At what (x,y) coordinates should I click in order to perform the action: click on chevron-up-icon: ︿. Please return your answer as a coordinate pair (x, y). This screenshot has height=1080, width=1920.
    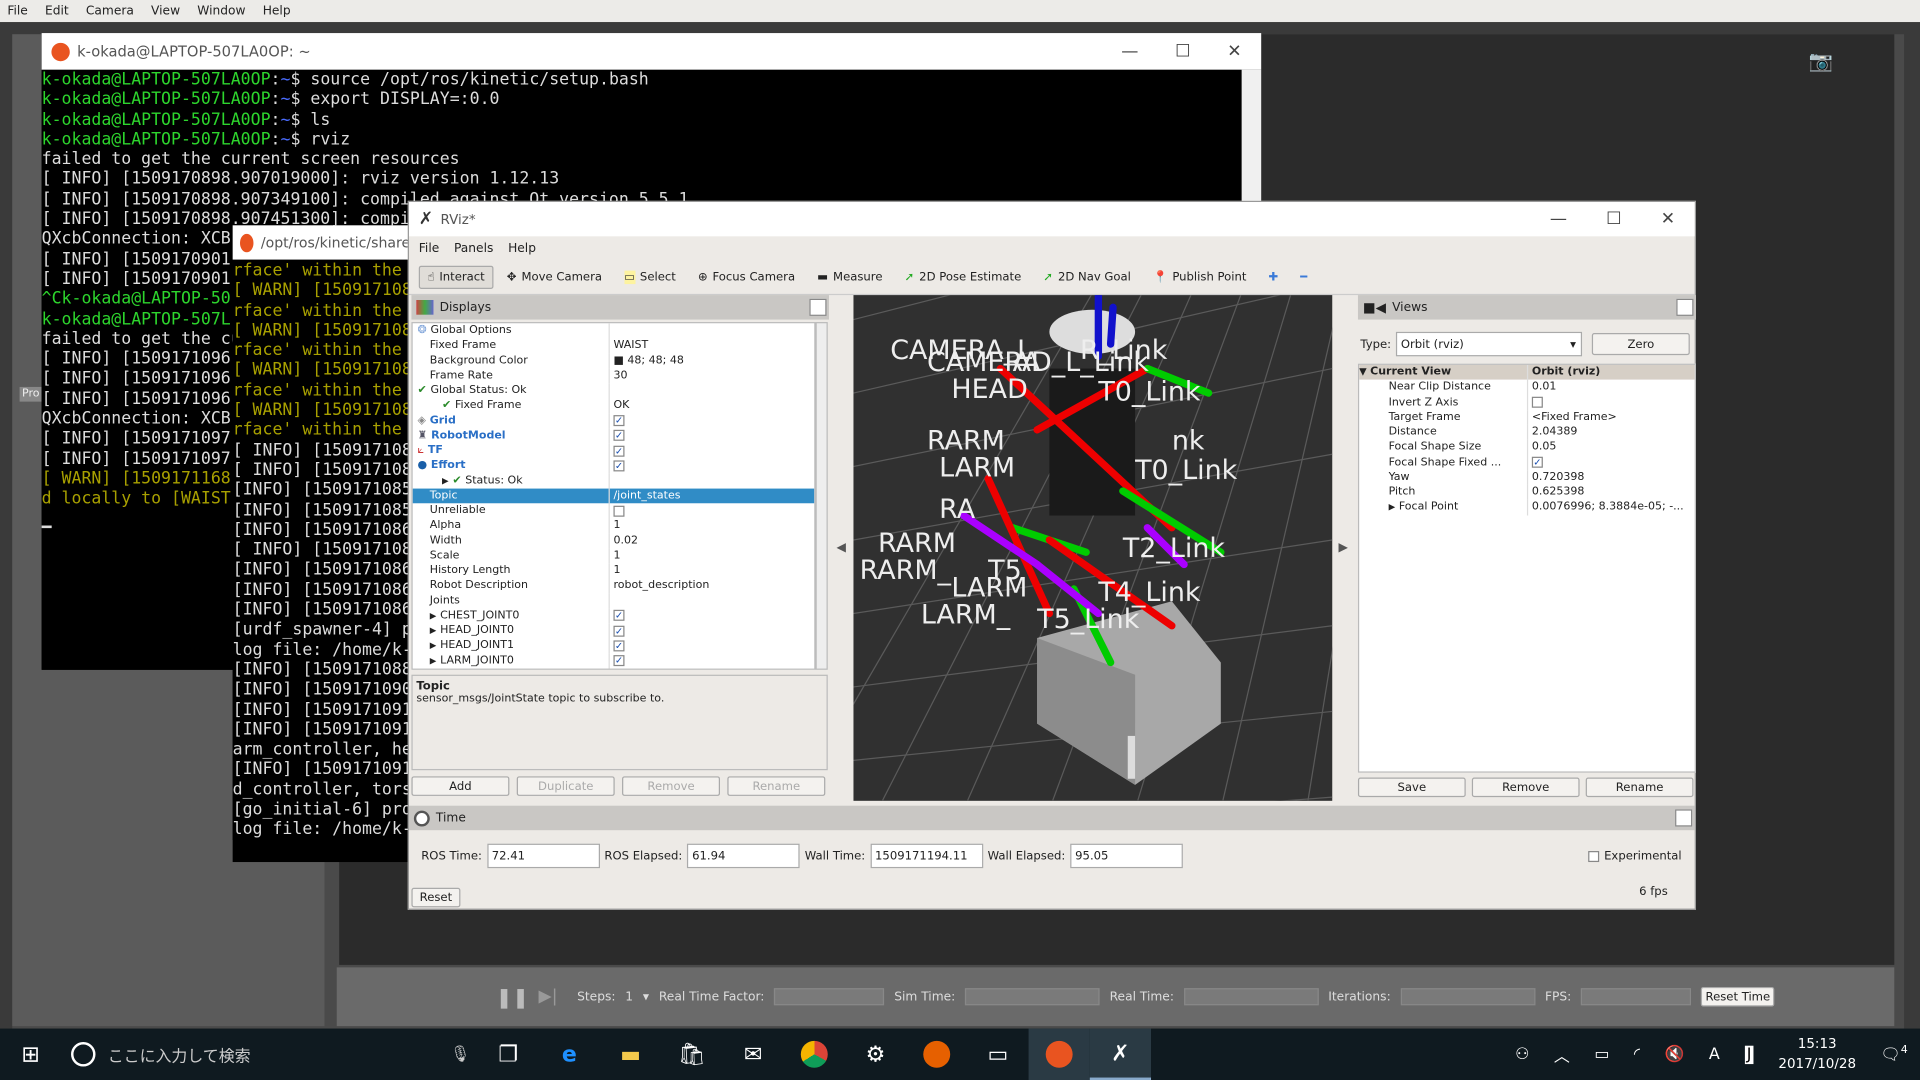
    Looking at the image, I should click on (1562, 1054).